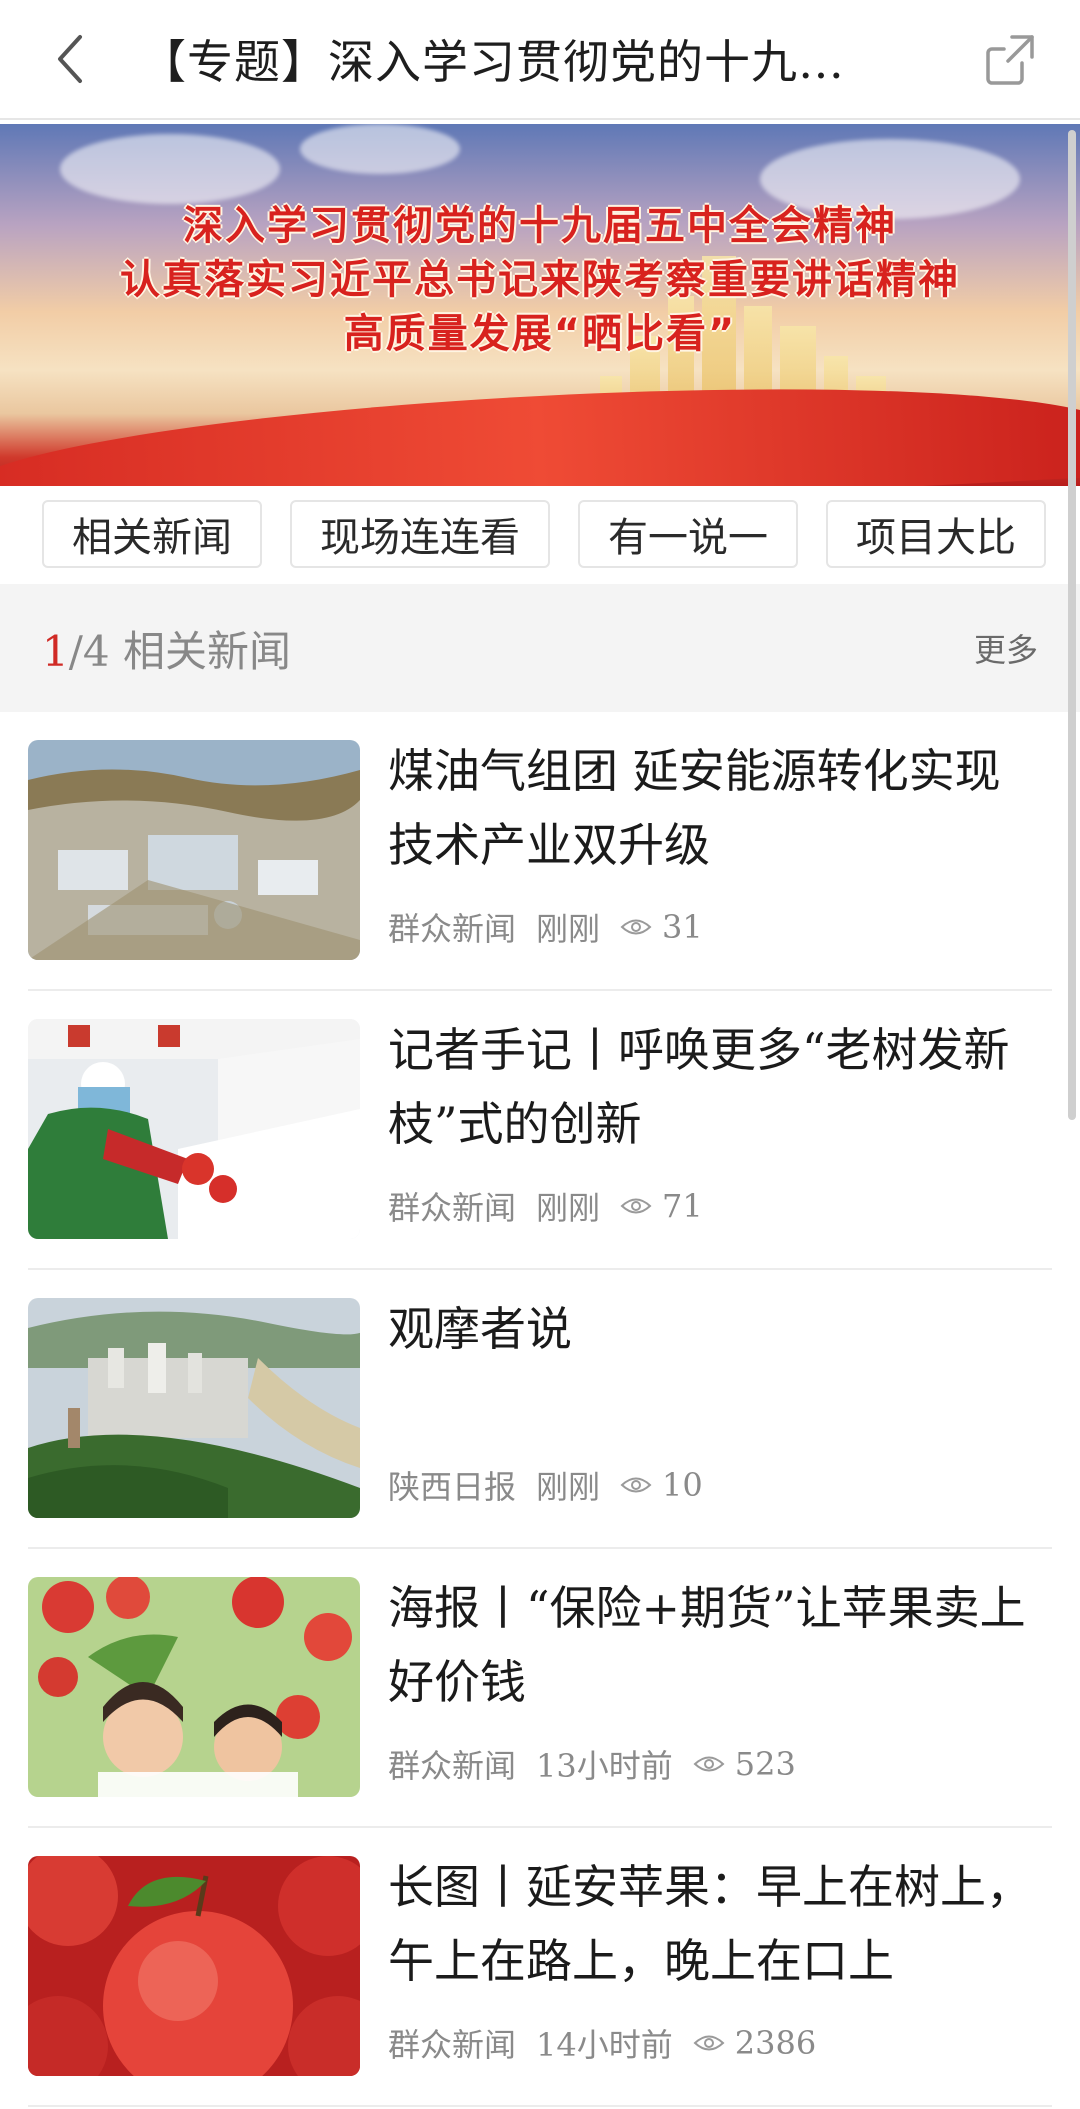  I want to click on article-meta: 群众新闻 14小时前 2386, so click(602, 2043).